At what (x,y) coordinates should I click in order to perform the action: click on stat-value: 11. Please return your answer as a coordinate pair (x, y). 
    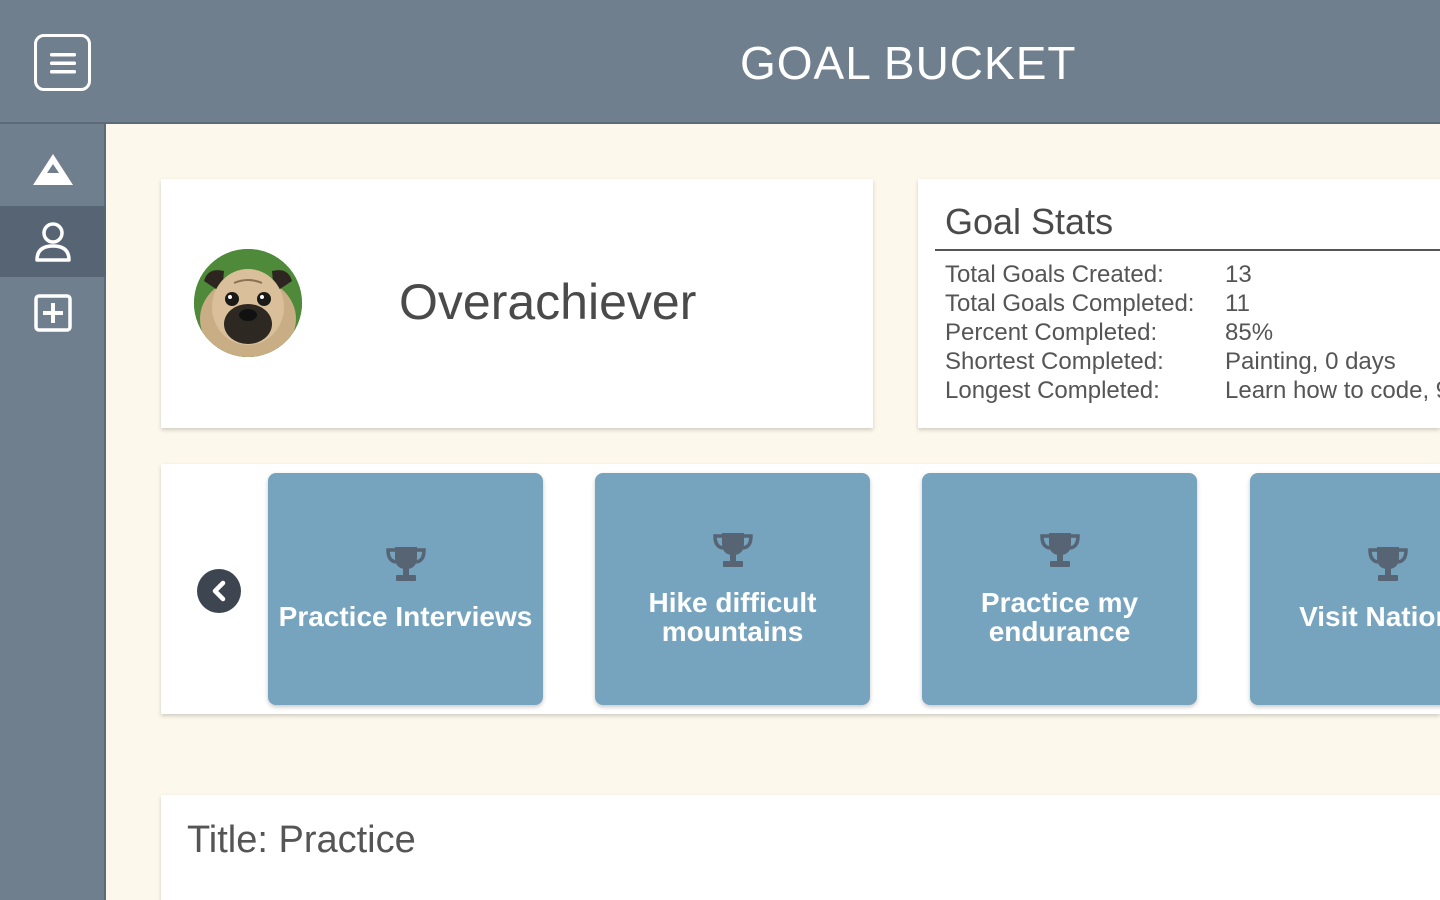
    Looking at the image, I should click on (1237, 303).